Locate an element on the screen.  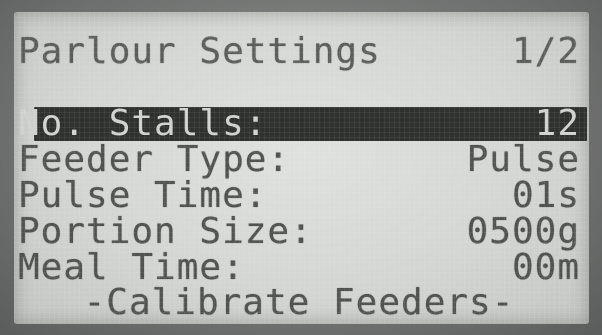
calibrate-feeders-label: -Calibrate Feeders- is located at coordinates (299, 302).